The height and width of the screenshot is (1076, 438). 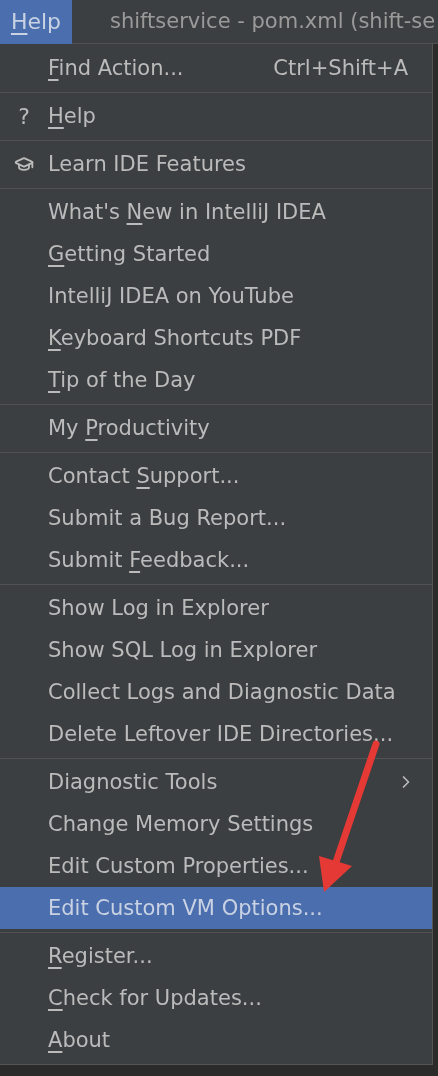 I want to click on menu-item: Keyboard Shortcuts PDF, so click(x=216, y=338).